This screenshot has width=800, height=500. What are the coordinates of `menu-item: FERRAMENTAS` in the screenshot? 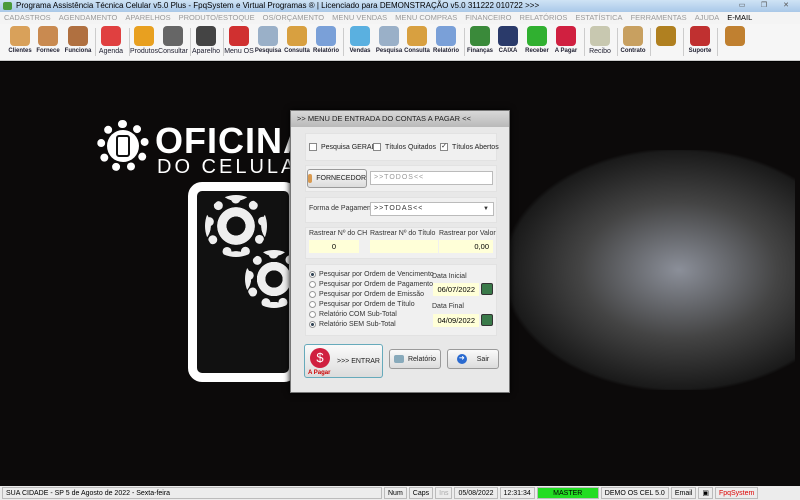 It's located at (659, 18).